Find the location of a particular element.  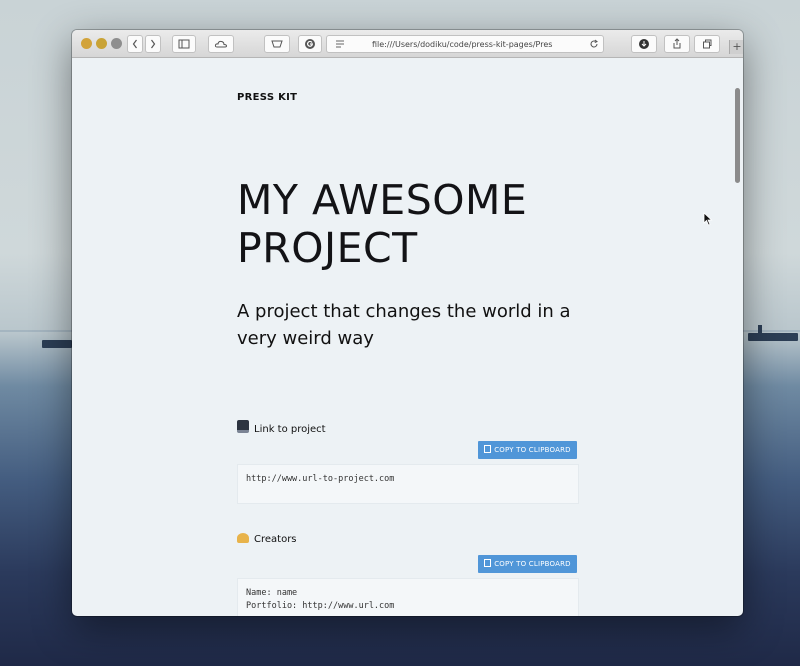

reload-icon is located at coordinates (594, 44).